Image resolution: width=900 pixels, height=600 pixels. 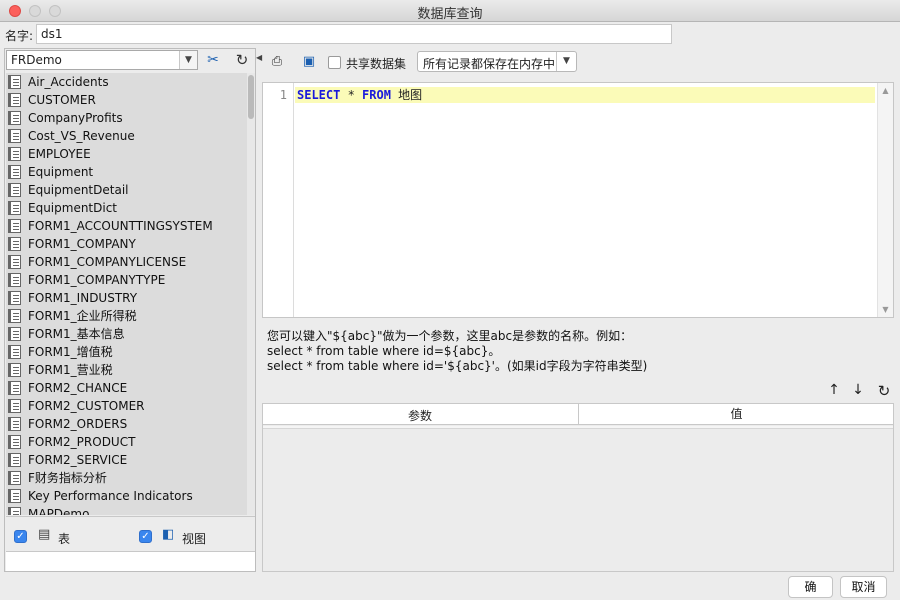 I want to click on sql-star: *, so click(x=351, y=95).